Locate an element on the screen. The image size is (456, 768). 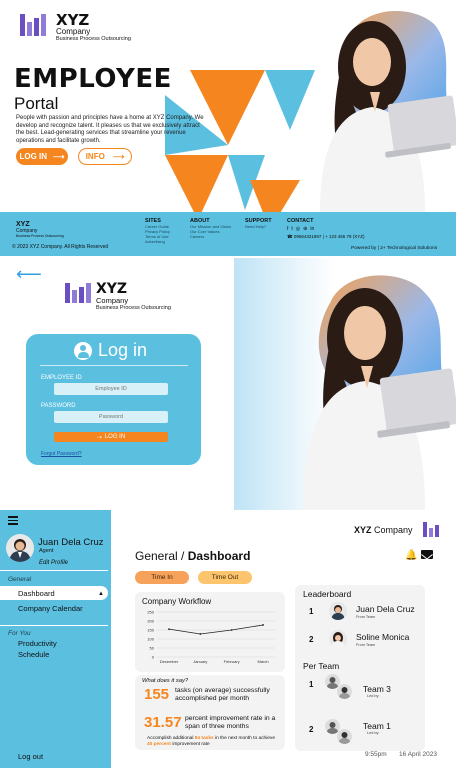
employee-id-label: EMPLOYEE ID is located at coordinates (61, 378).